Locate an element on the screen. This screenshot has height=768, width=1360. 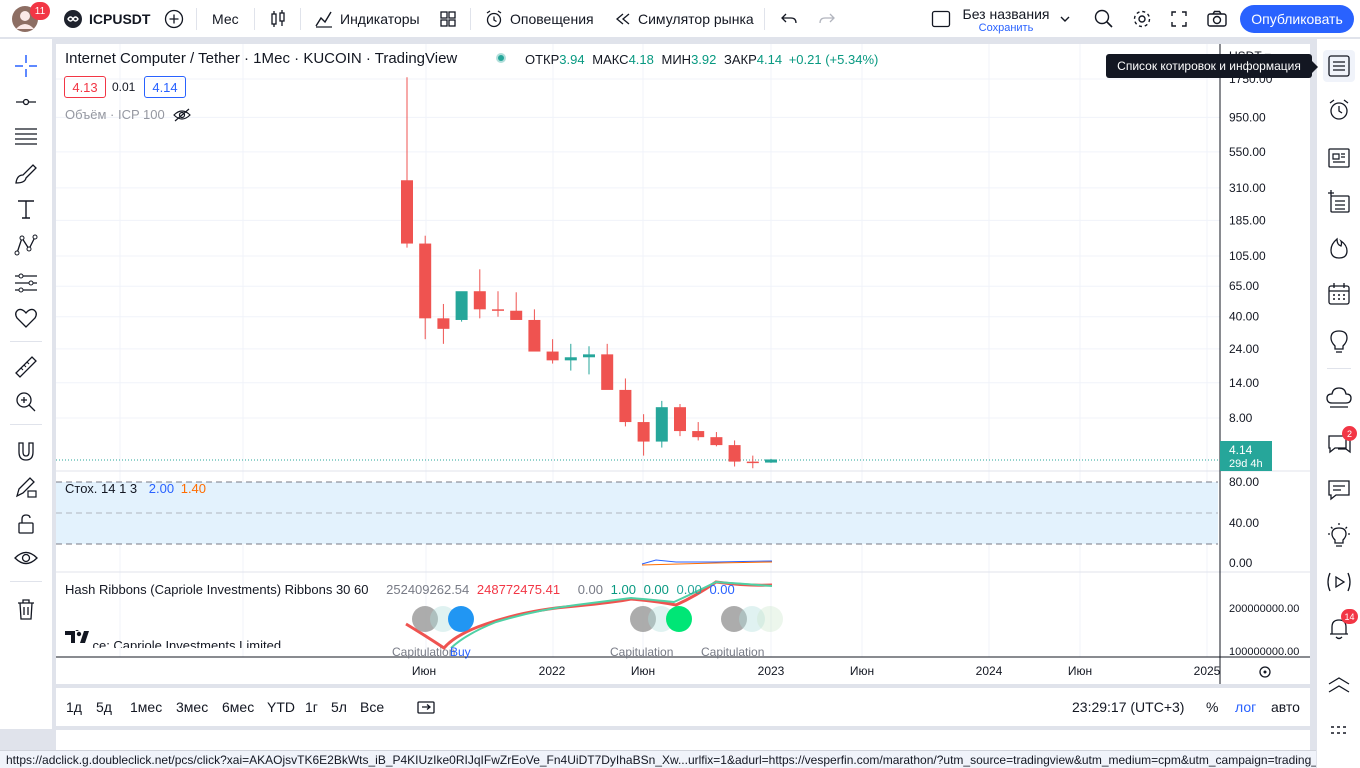
range-button-2: 1мес is located at coordinates (146, 707).